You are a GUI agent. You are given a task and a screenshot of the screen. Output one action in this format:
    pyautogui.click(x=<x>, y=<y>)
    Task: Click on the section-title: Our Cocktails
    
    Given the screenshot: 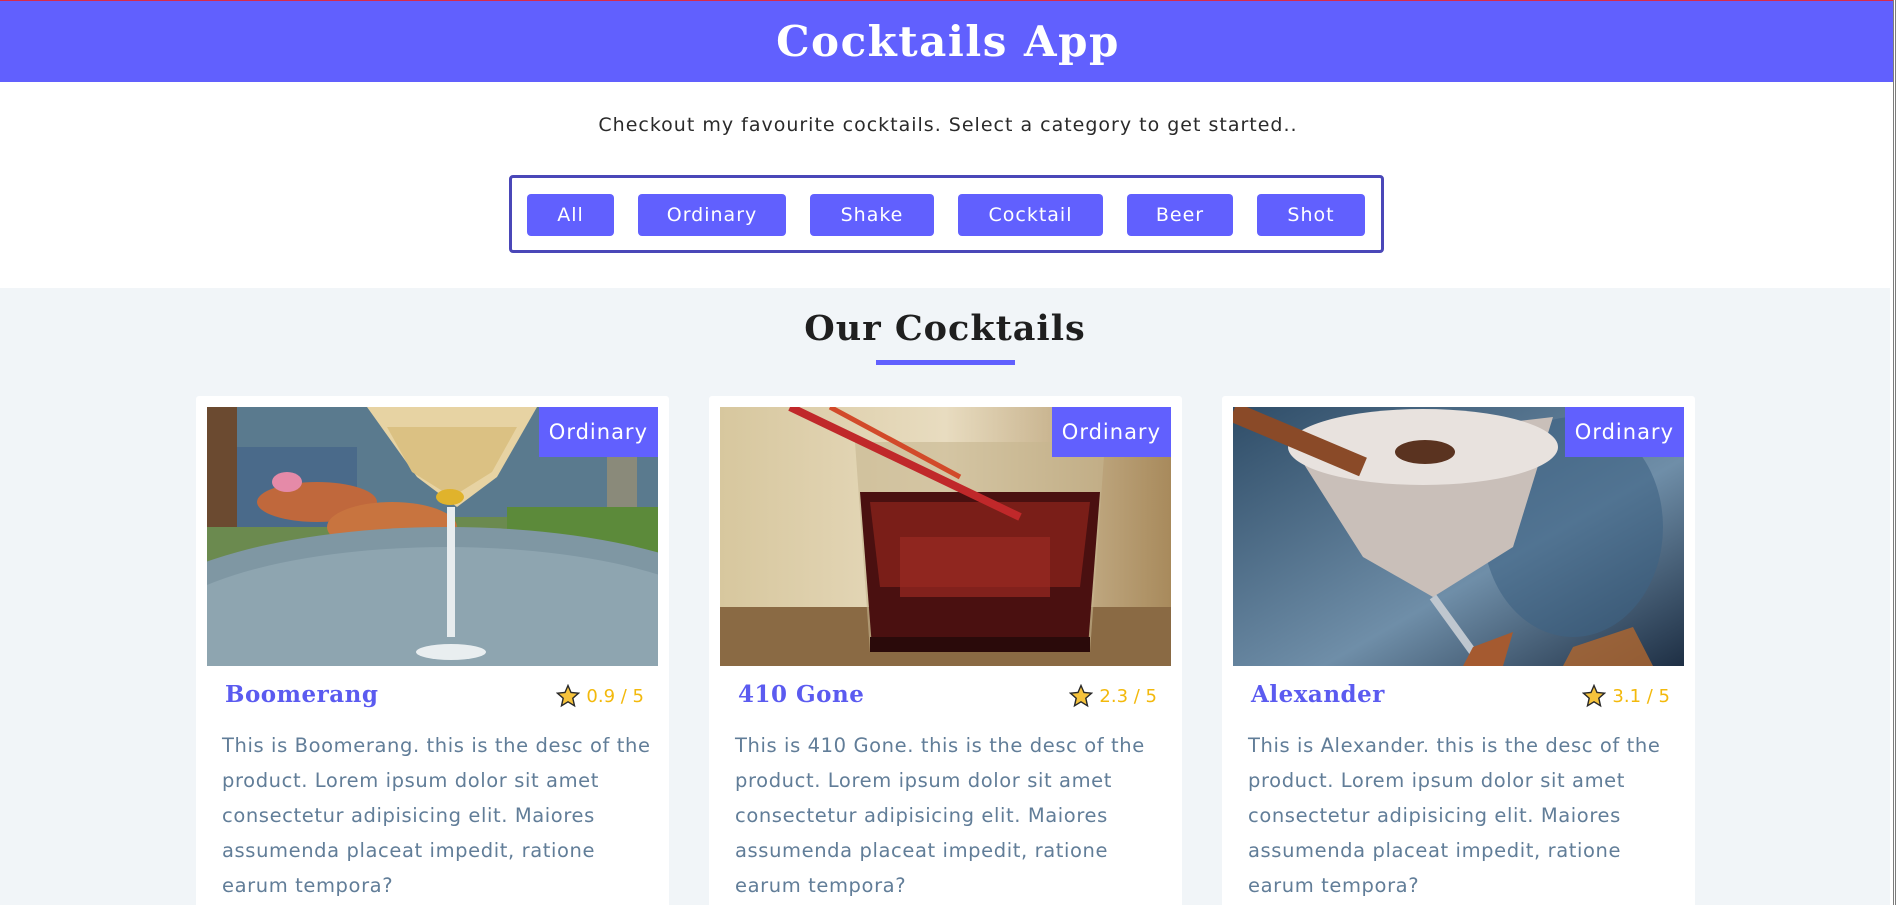 What is the action you would take?
    pyautogui.click(x=945, y=328)
    